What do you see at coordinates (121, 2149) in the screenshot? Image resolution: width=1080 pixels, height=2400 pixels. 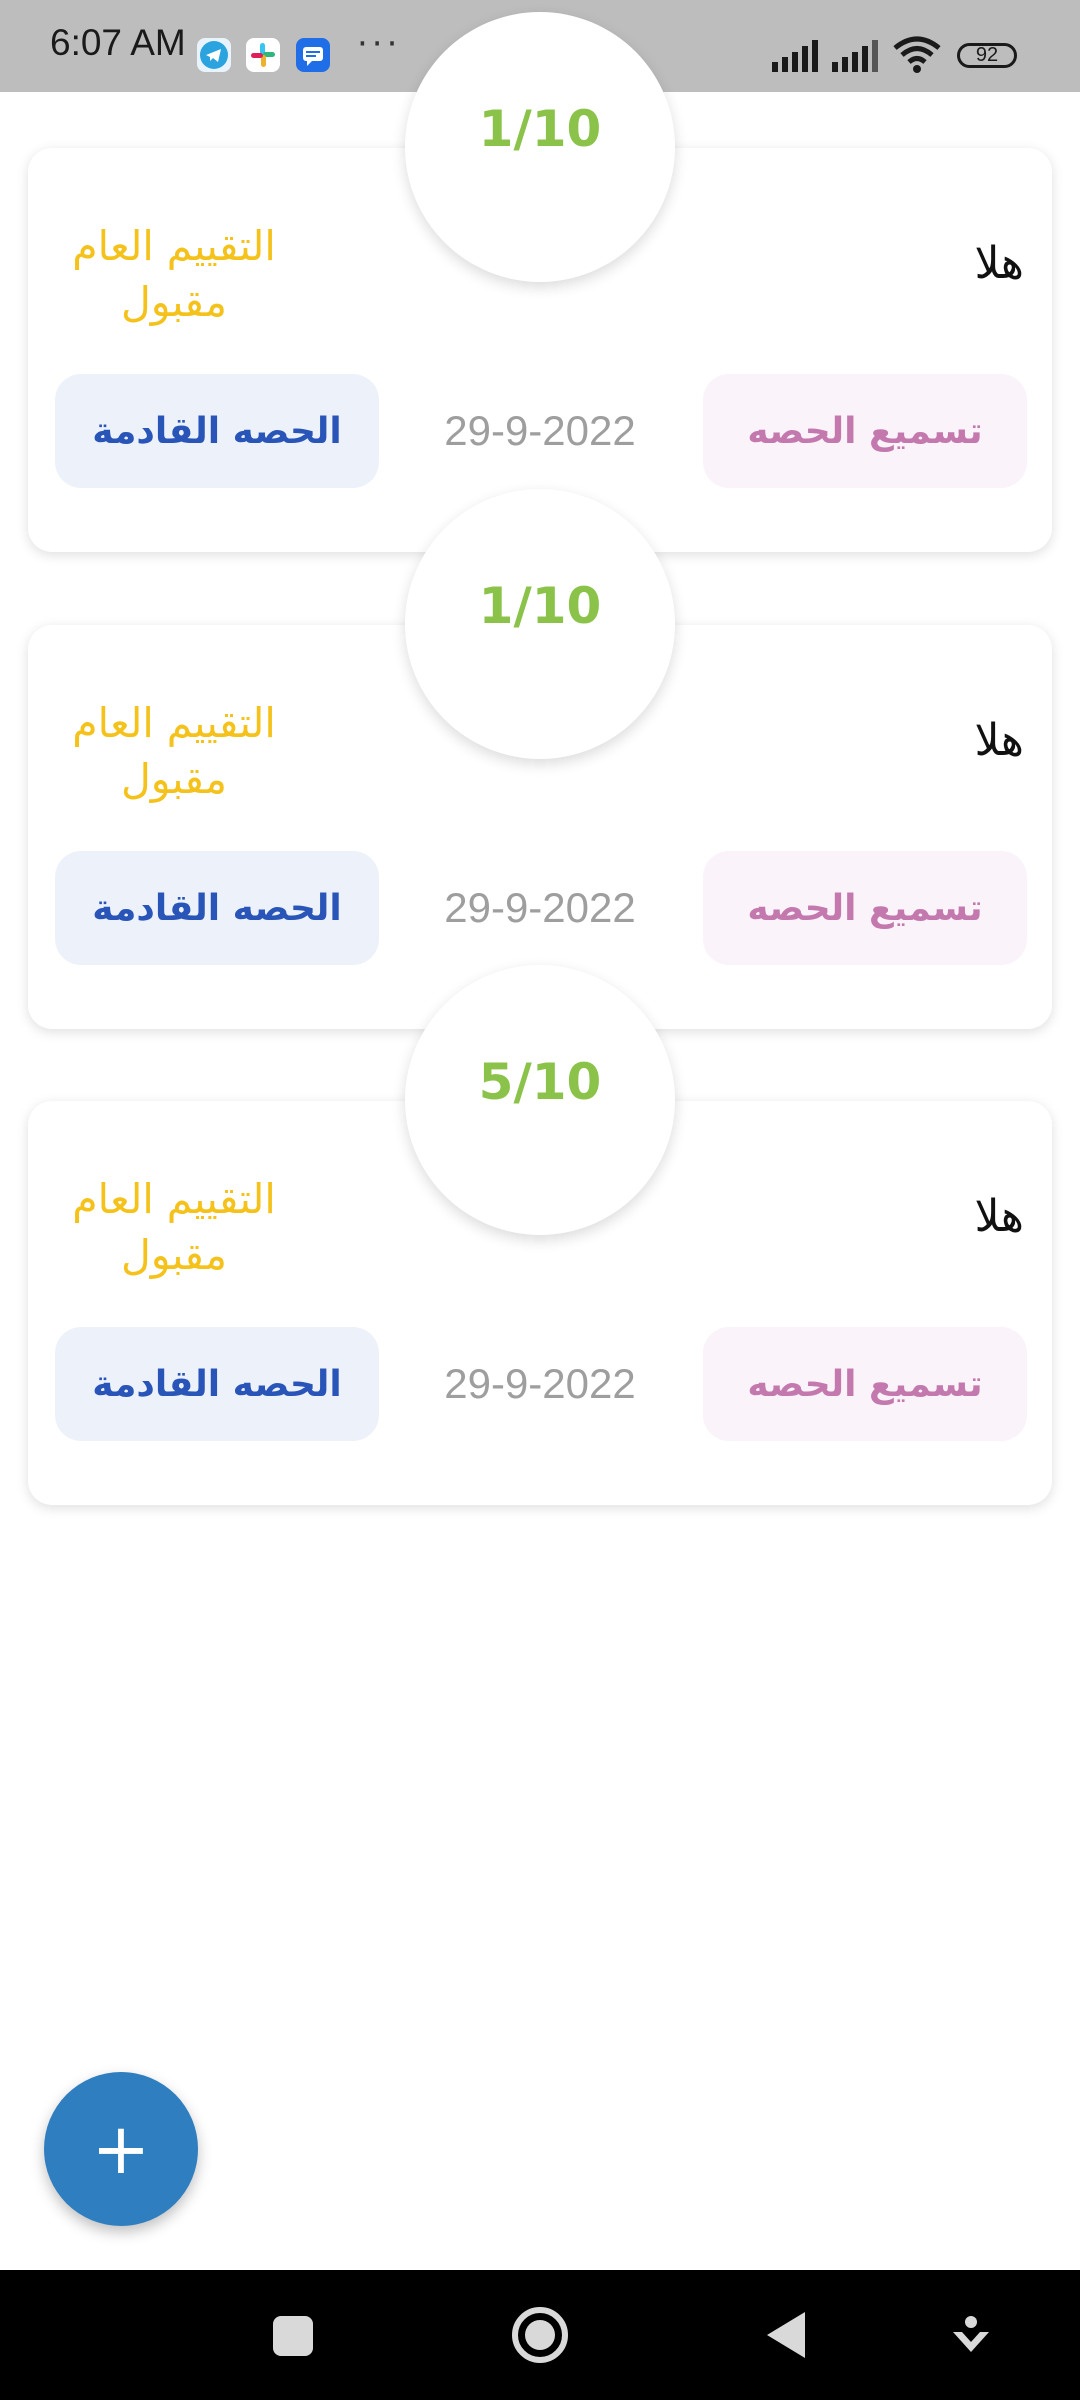 I see `add-button: +` at bounding box center [121, 2149].